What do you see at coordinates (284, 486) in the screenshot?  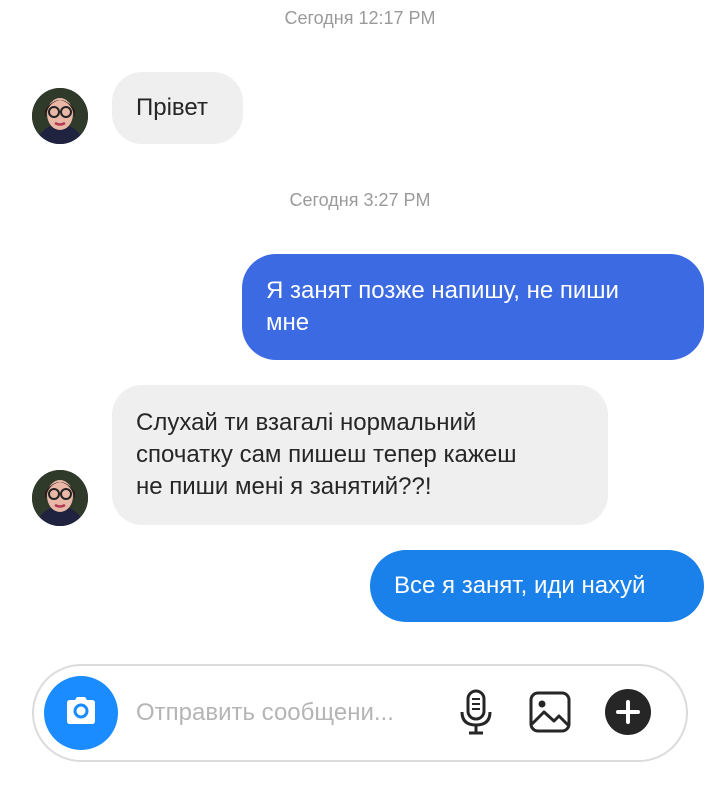 I see `message-text-line: не пиши мені я занятий??!` at bounding box center [284, 486].